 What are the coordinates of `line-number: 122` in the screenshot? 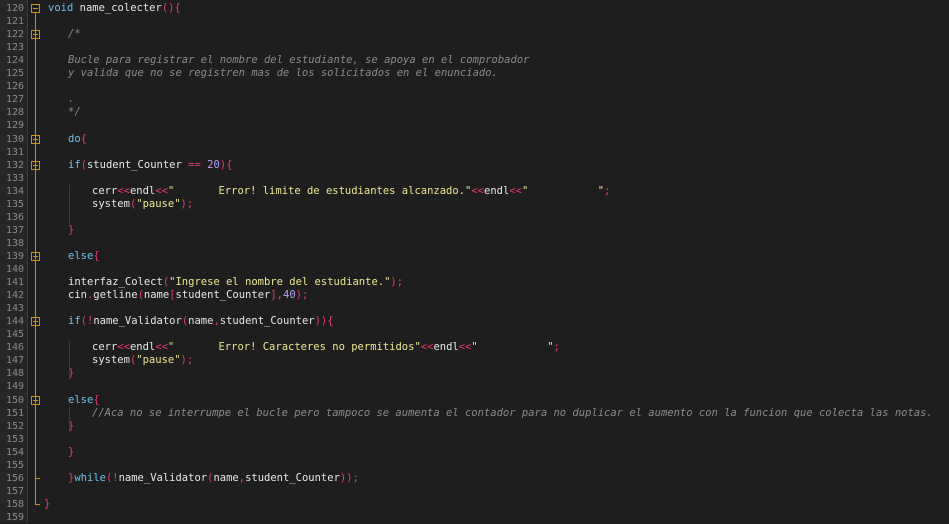 It's located at (14, 35).